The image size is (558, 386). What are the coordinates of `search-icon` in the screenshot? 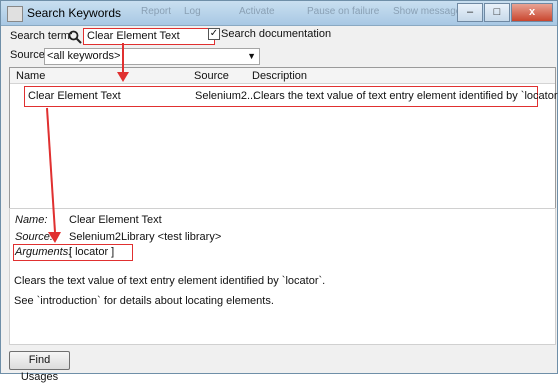 It's located at (75, 37).